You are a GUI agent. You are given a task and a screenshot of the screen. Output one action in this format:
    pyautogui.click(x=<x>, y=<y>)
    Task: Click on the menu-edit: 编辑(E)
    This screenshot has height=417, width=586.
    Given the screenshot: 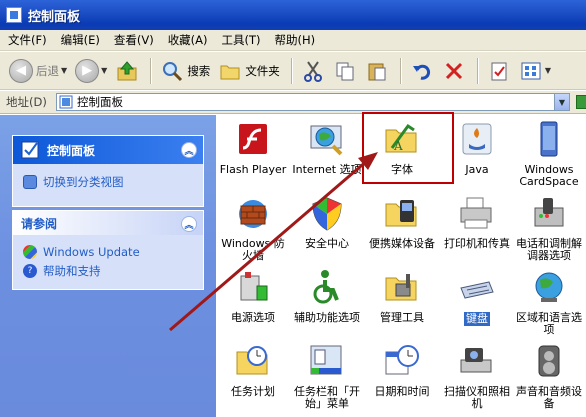 What is the action you would take?
    pyautogui.click(x=80, y=40)
    